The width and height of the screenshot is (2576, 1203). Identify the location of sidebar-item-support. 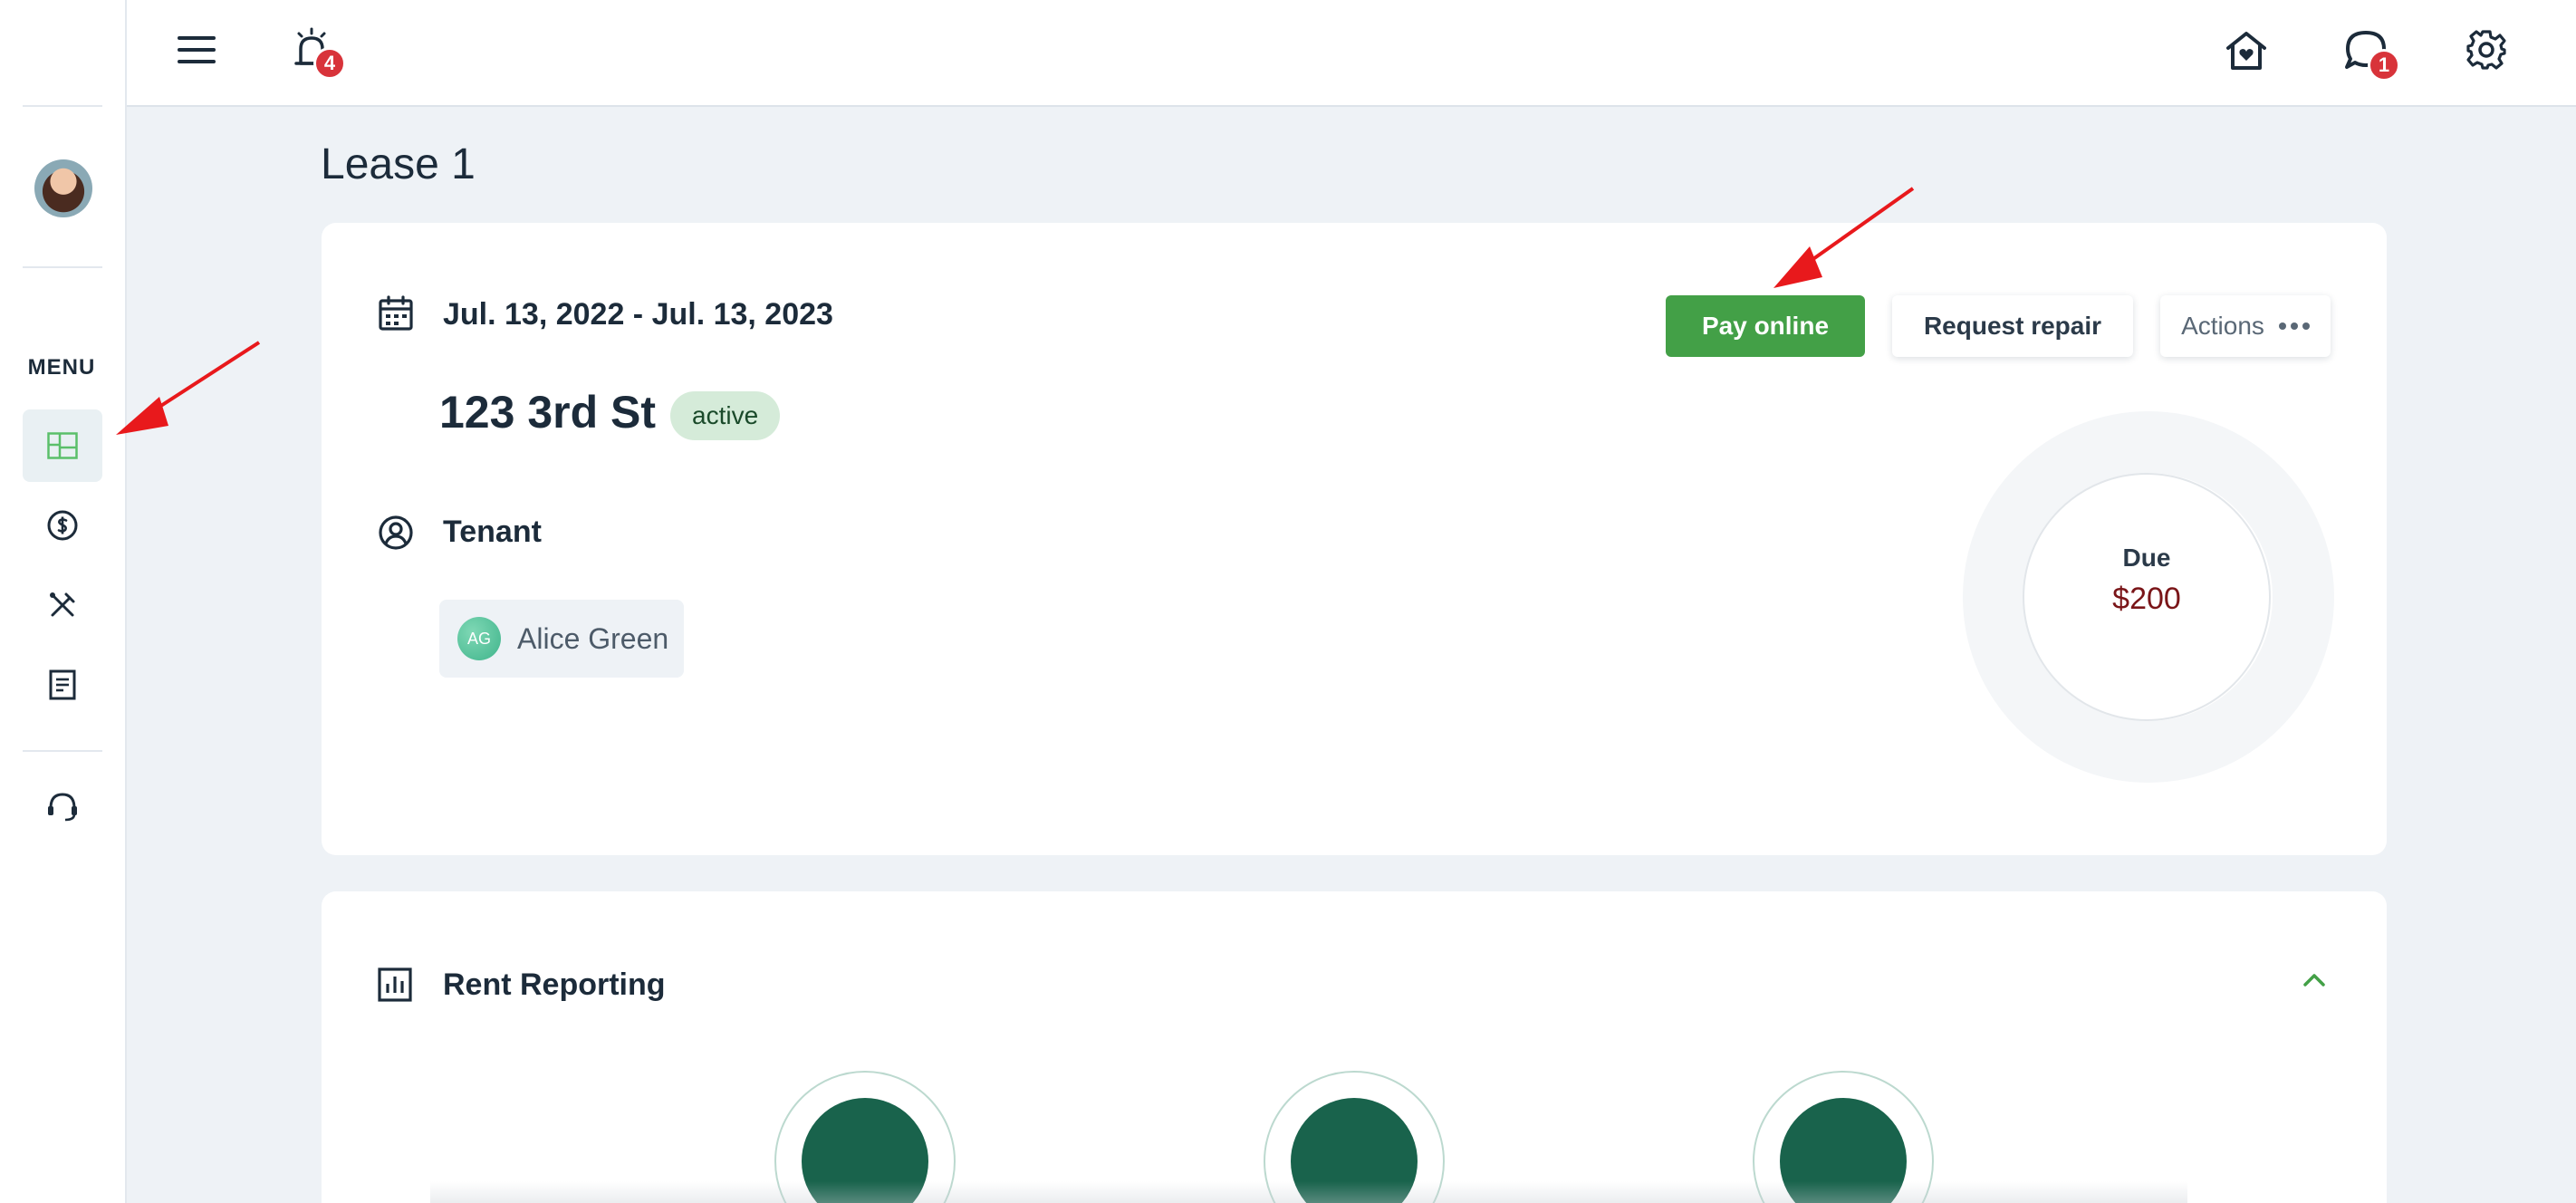
(62, 806).